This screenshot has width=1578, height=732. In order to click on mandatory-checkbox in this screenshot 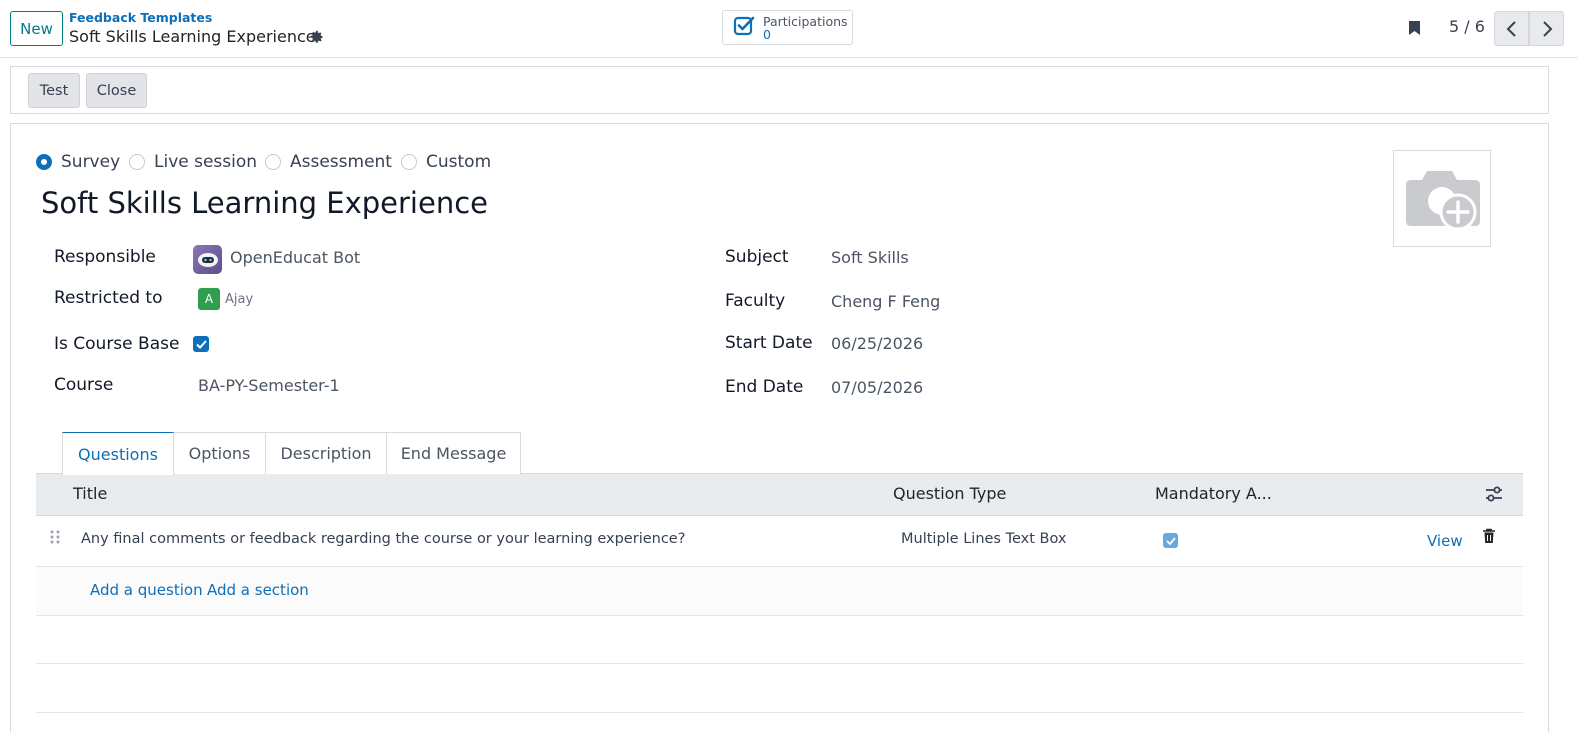, I will do `click(1170, 540)`.